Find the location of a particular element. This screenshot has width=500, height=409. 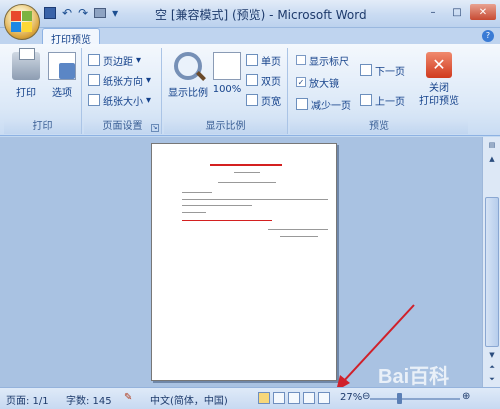

show-ruler-check-icon is located at coordinates (301, 60).